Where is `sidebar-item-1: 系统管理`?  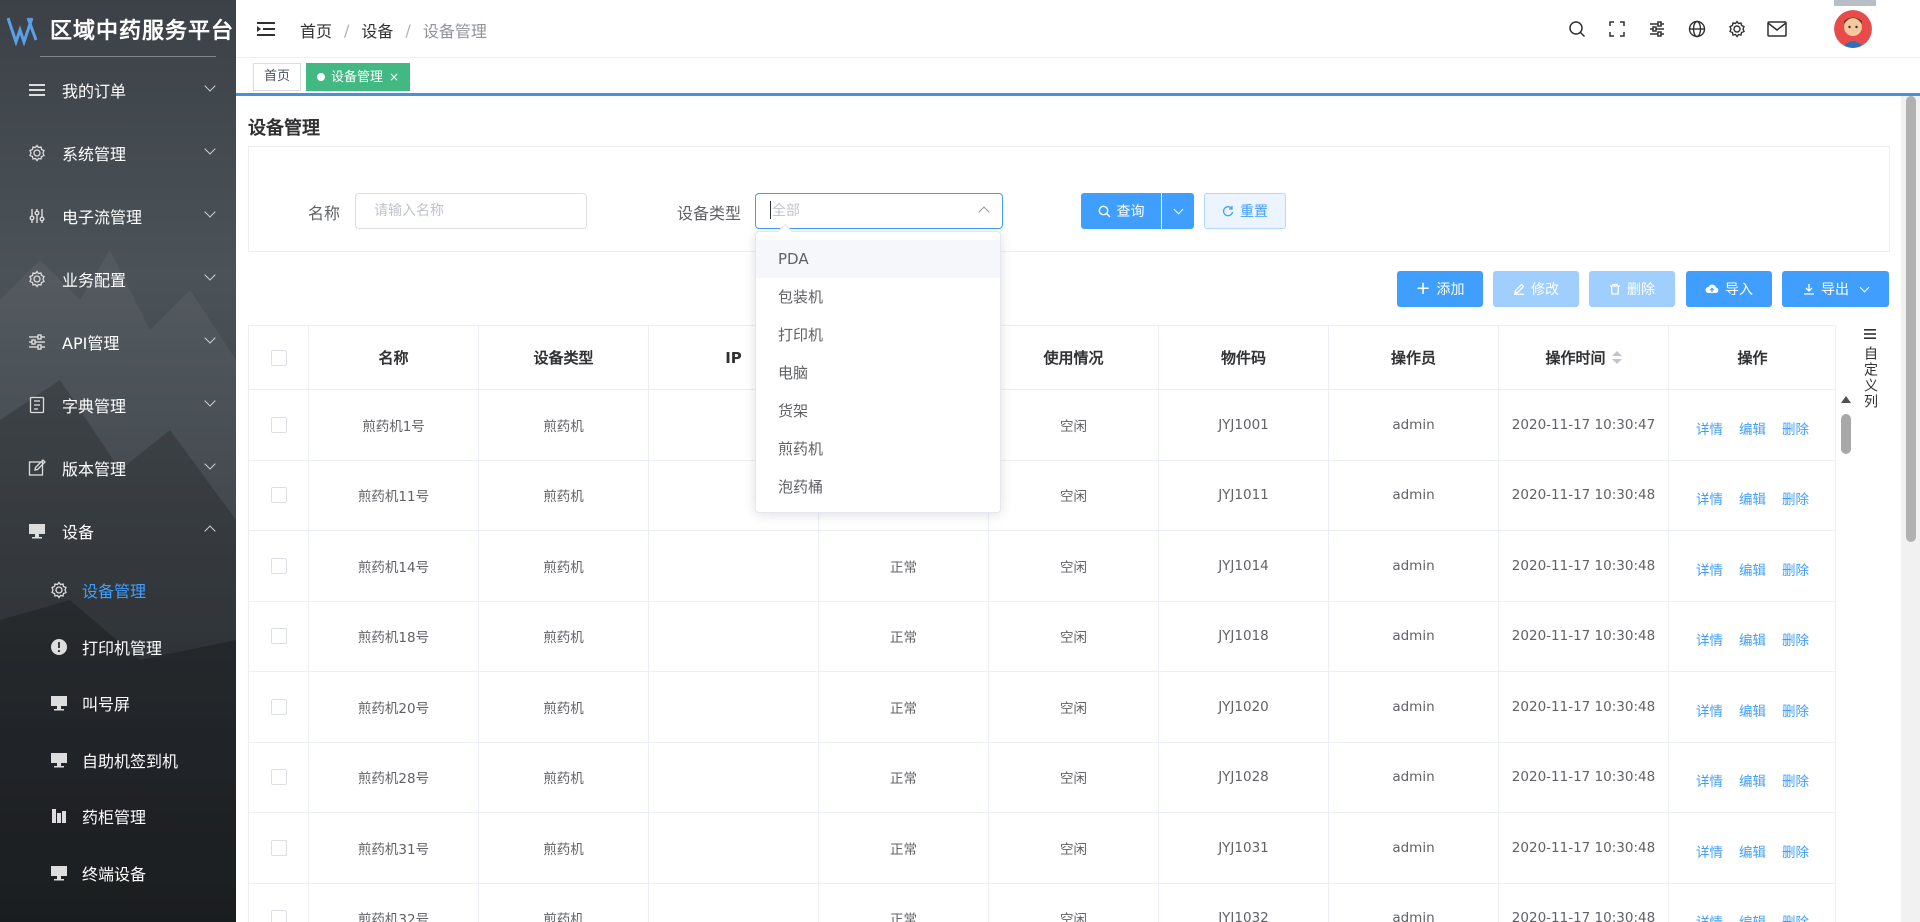 sidebar-item-1: 系统管理 is located at coordinates (118, 152).